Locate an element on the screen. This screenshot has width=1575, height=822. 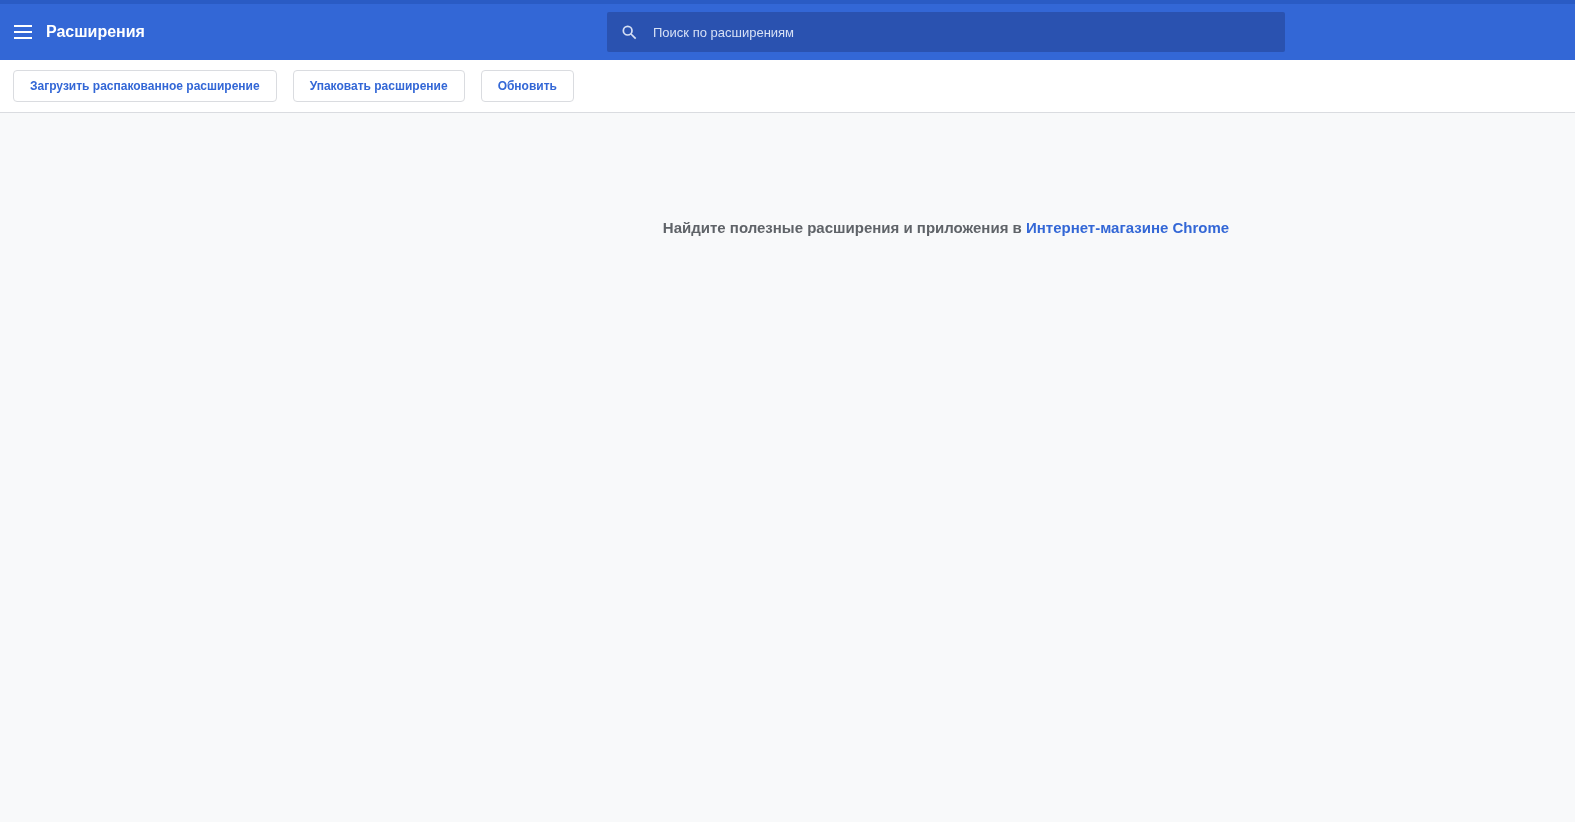
toolbar-button: Обновить is located at coordinates (527, 86).